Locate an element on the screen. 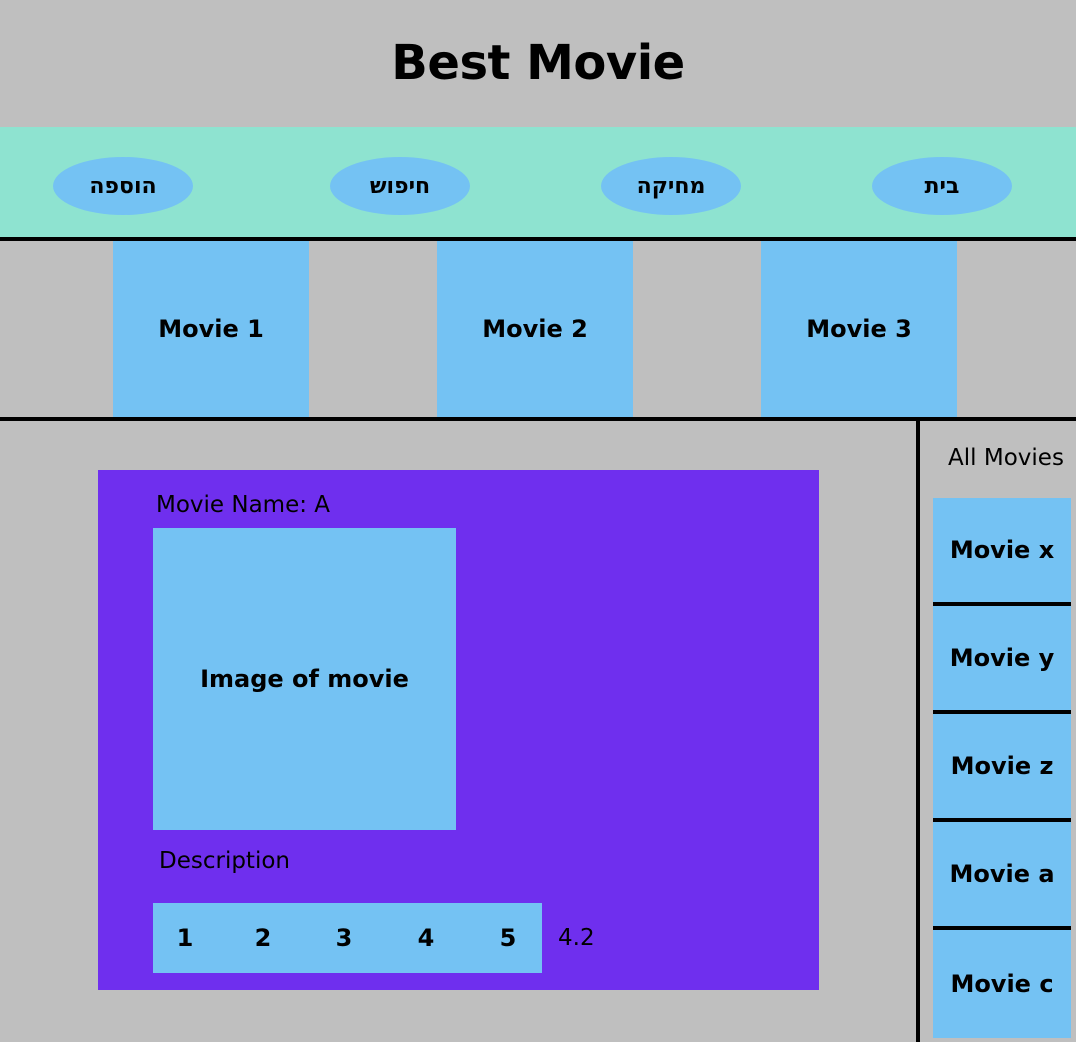  movie-image-placeholder: Image of movie is located at coordinates (304, 679).